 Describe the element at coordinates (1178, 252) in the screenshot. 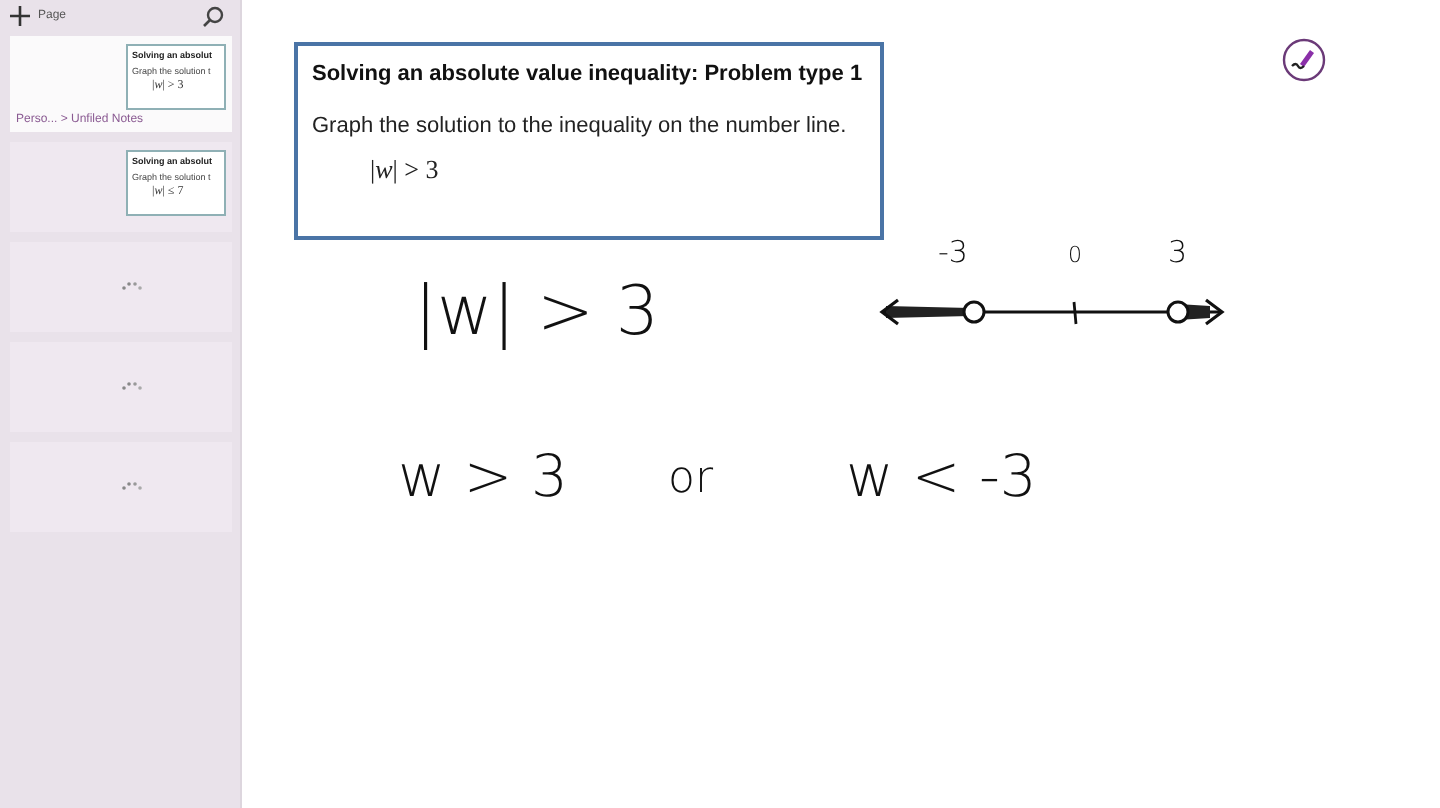

I see `handwritten-label: 3` at that location.